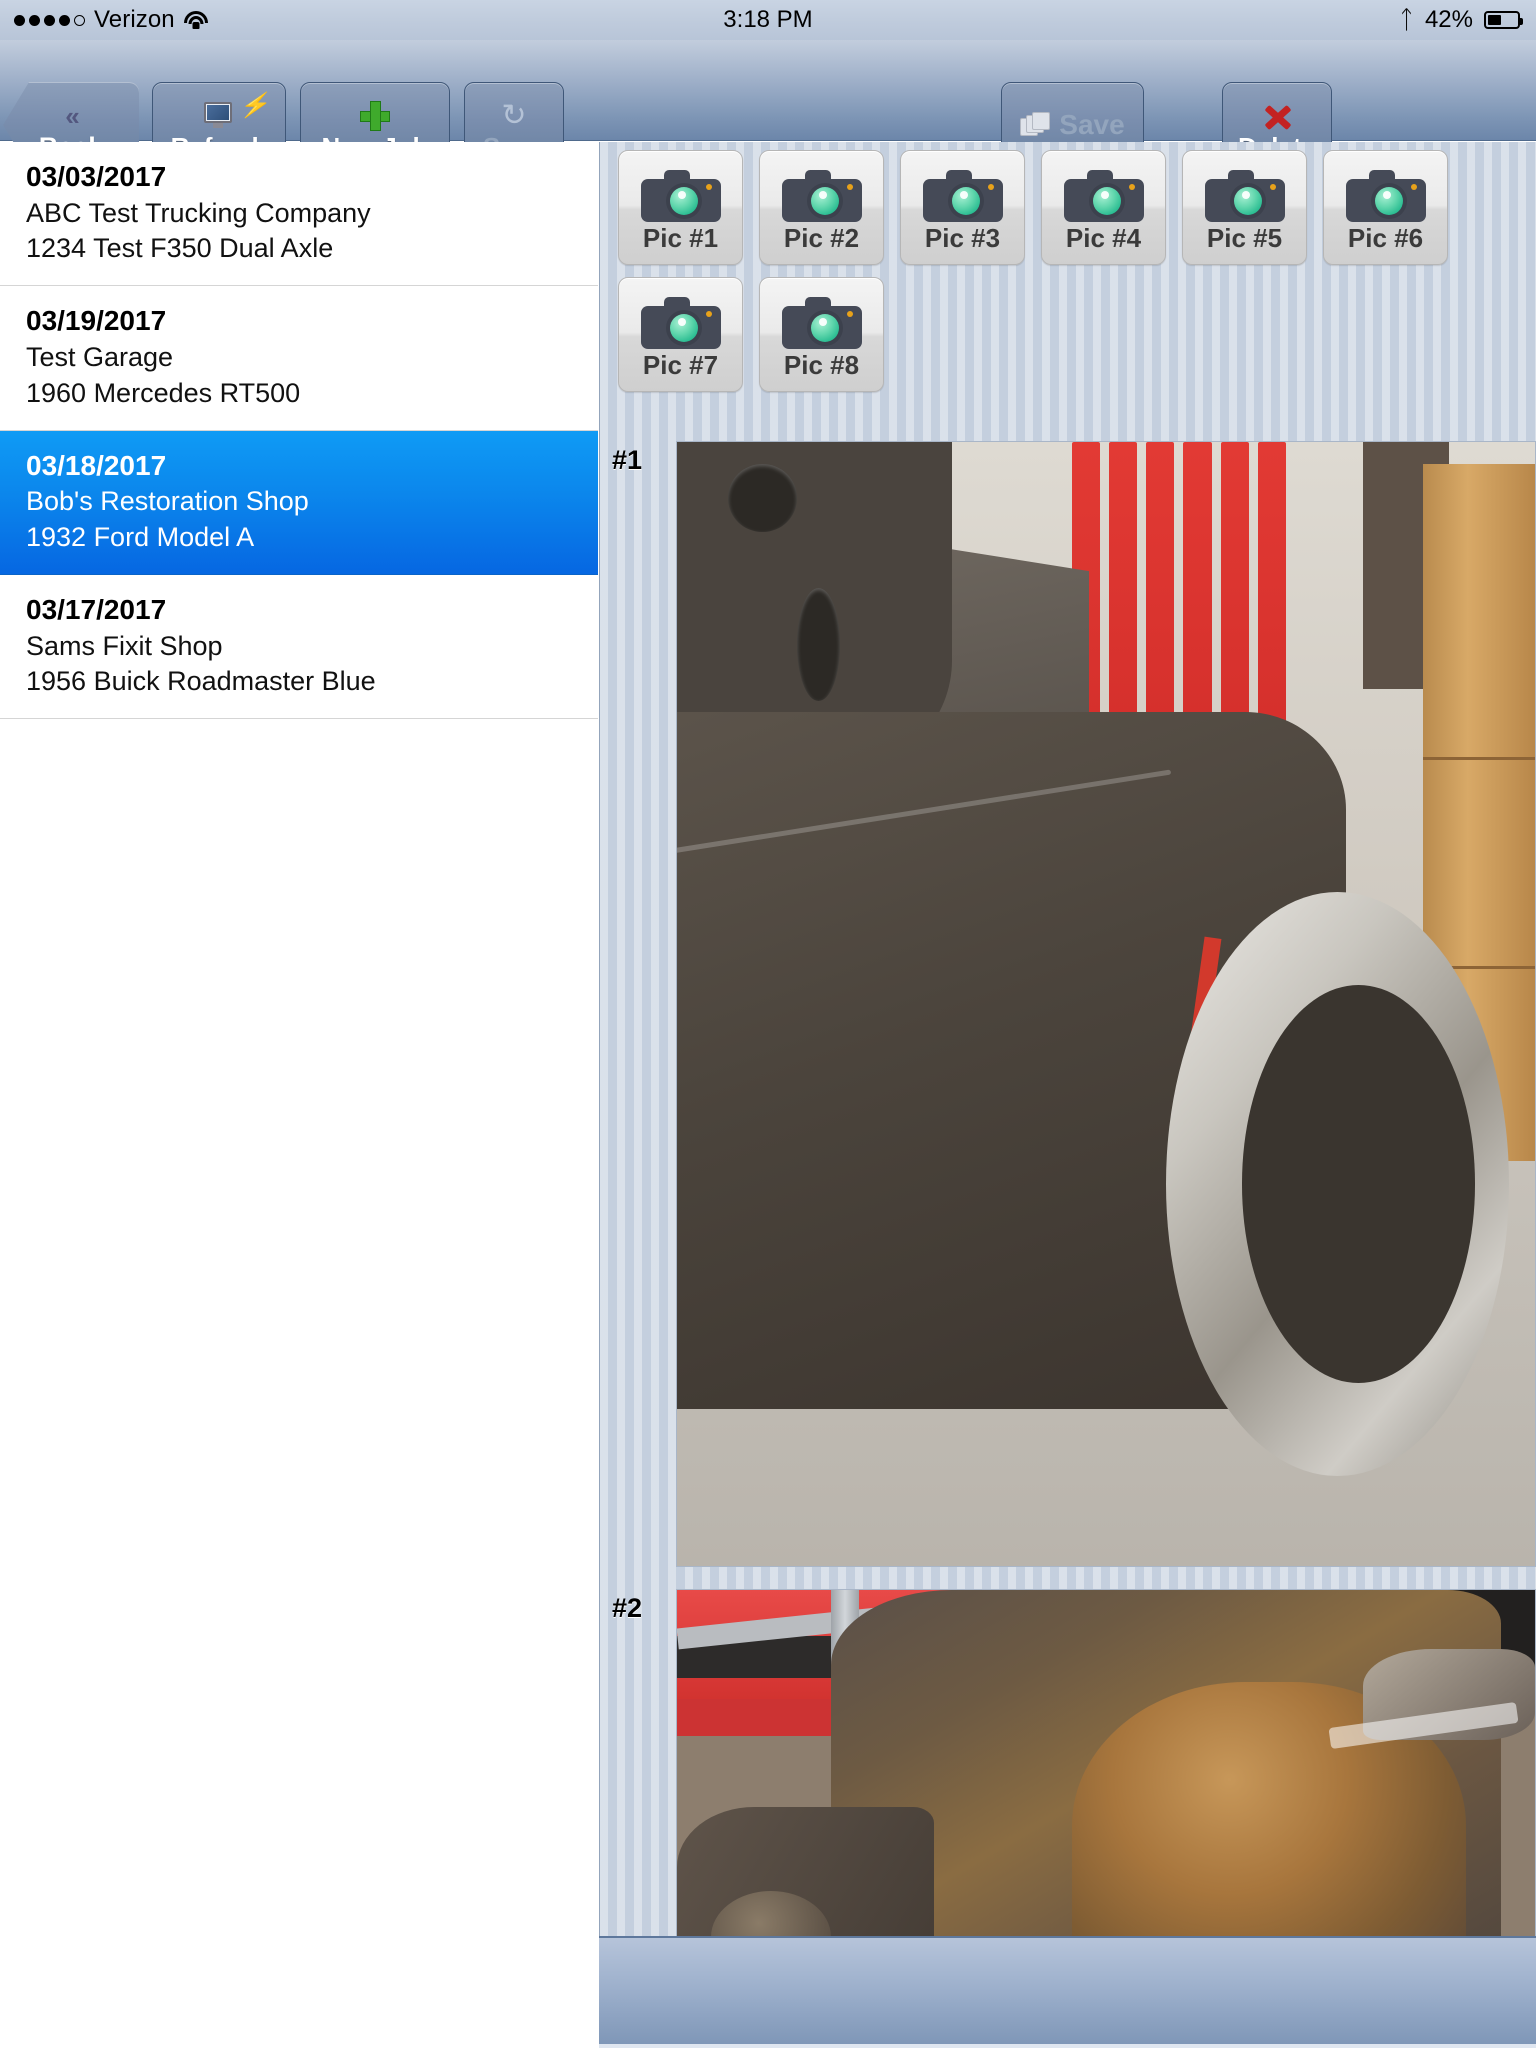 The image size is (1536, 2048). Describe the element at coordinates (1092, 124) in the screenshot. I see `save-button-label: Save` at that location.